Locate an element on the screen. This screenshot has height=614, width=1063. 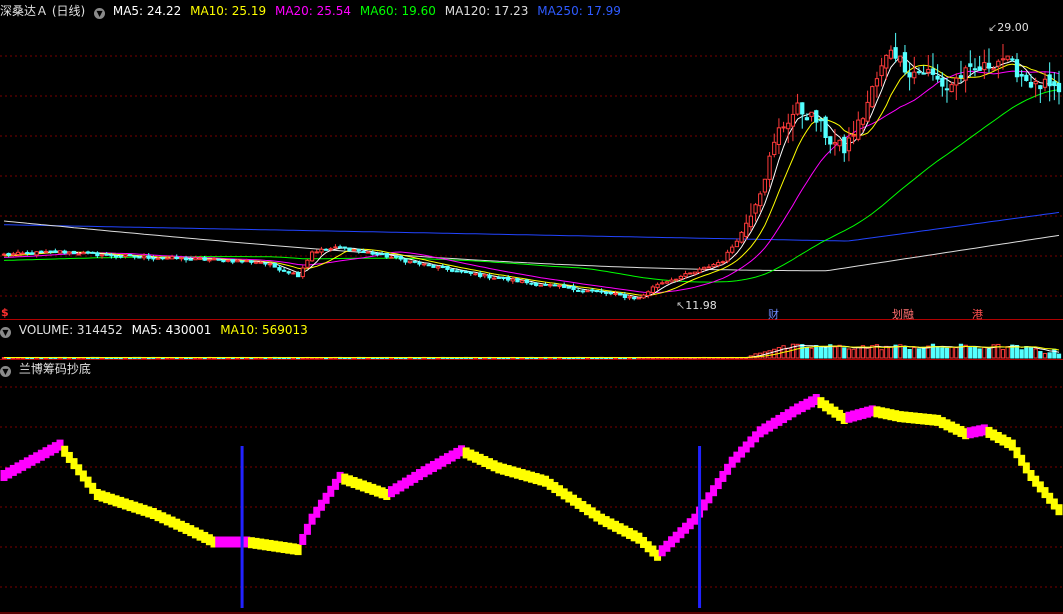
volume-ma10-label: MA10: 569013 is located at coordinates (264, 330).